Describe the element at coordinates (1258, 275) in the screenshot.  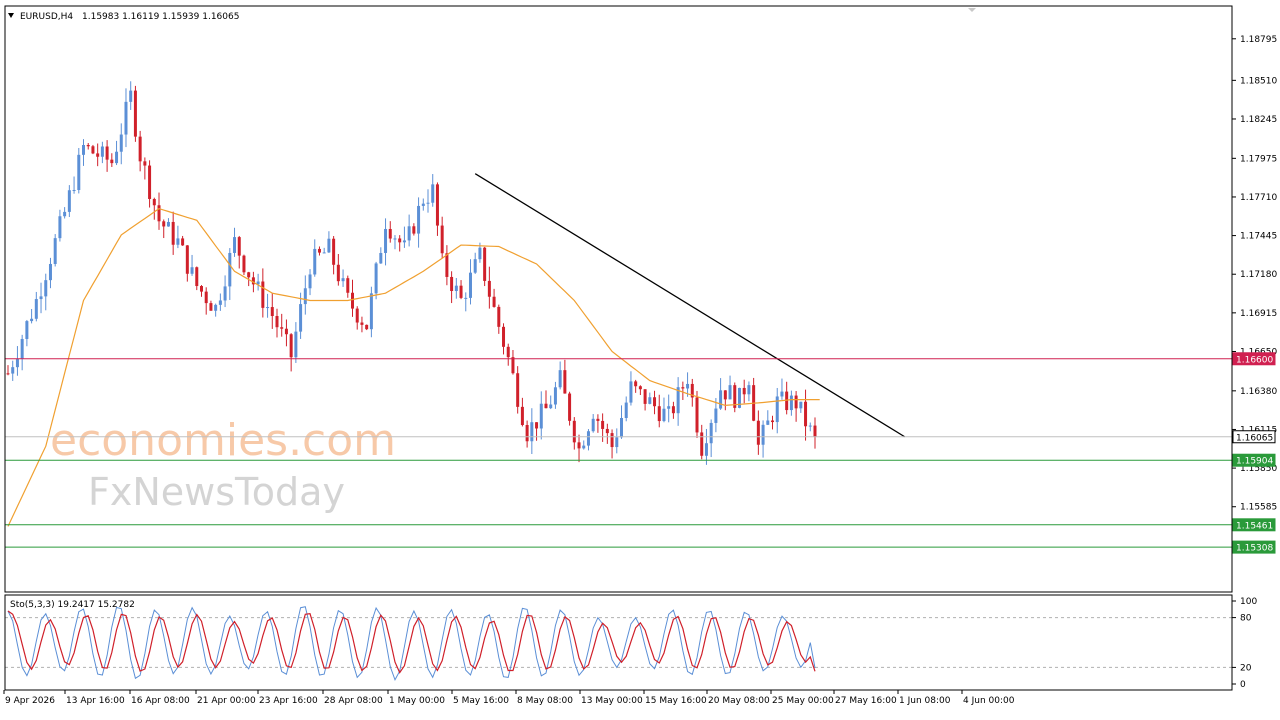
I see `price-tick-label: 1.17180` at that location.